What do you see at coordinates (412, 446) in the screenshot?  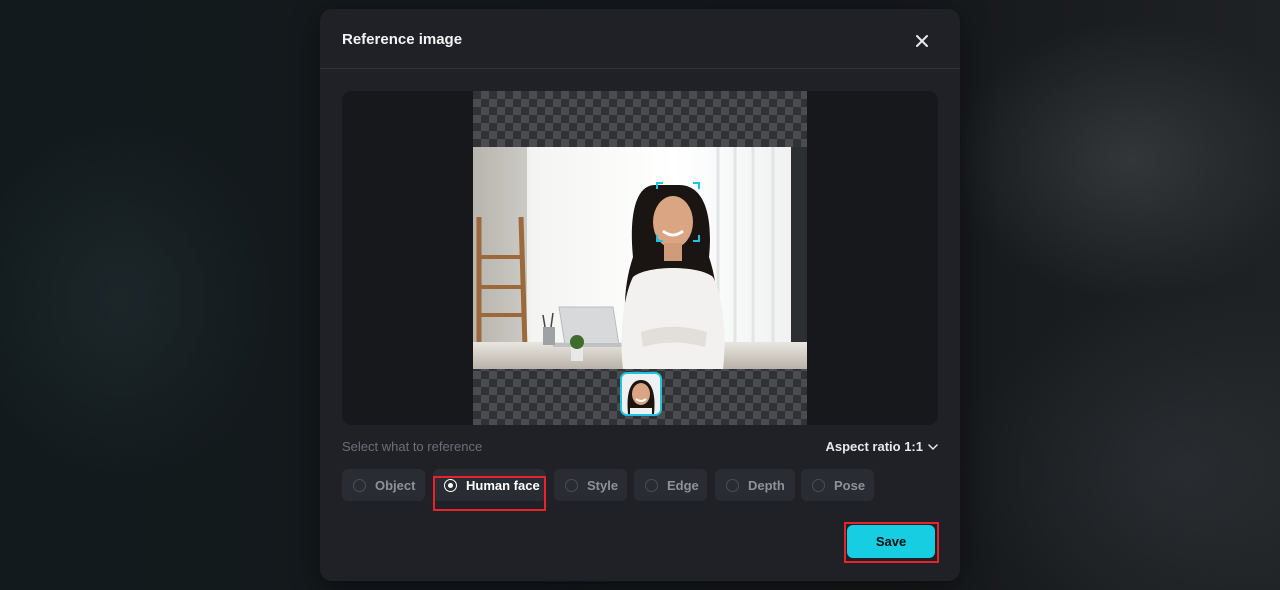 I see `select-reference-label: Select what to reference` at bounding box center [412, 446].